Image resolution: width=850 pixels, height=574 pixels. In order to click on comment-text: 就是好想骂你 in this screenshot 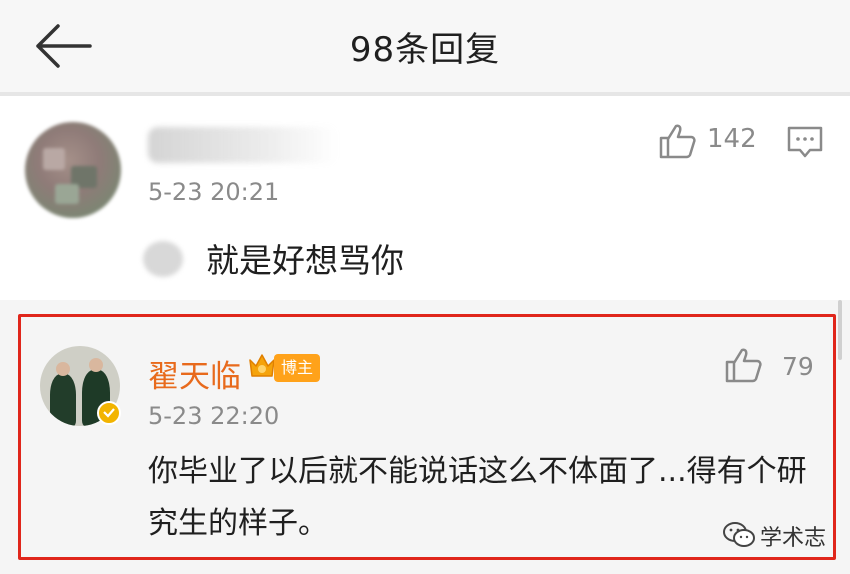, I will do `click(305, 260)`.